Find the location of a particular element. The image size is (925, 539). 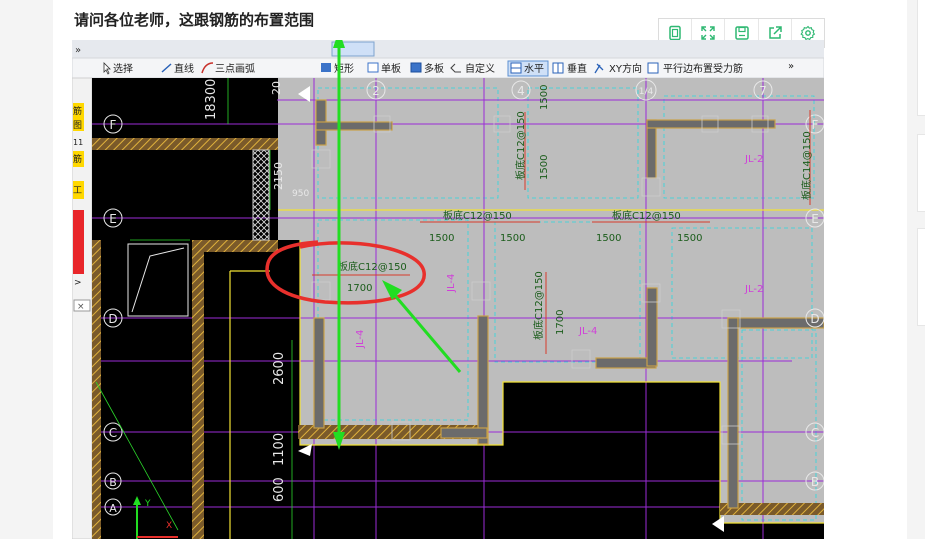

parallel-edge-icon is located at coordinates (653, 68).